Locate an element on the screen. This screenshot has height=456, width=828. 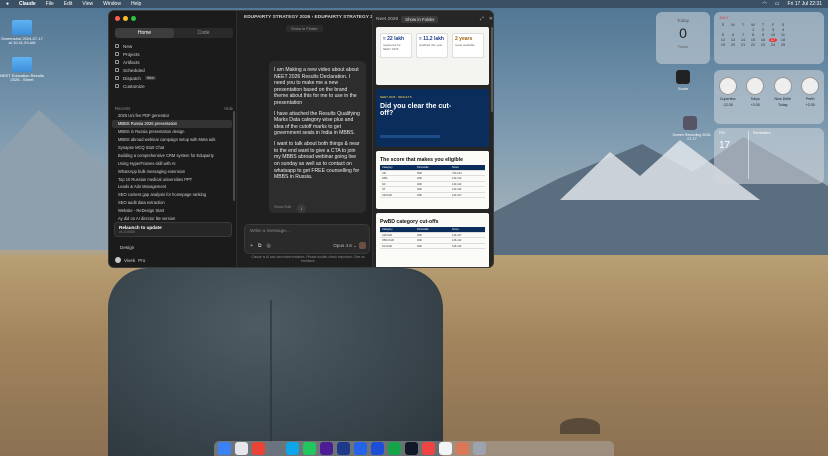
dock-claude-icon is located at coordinates (462, 448).